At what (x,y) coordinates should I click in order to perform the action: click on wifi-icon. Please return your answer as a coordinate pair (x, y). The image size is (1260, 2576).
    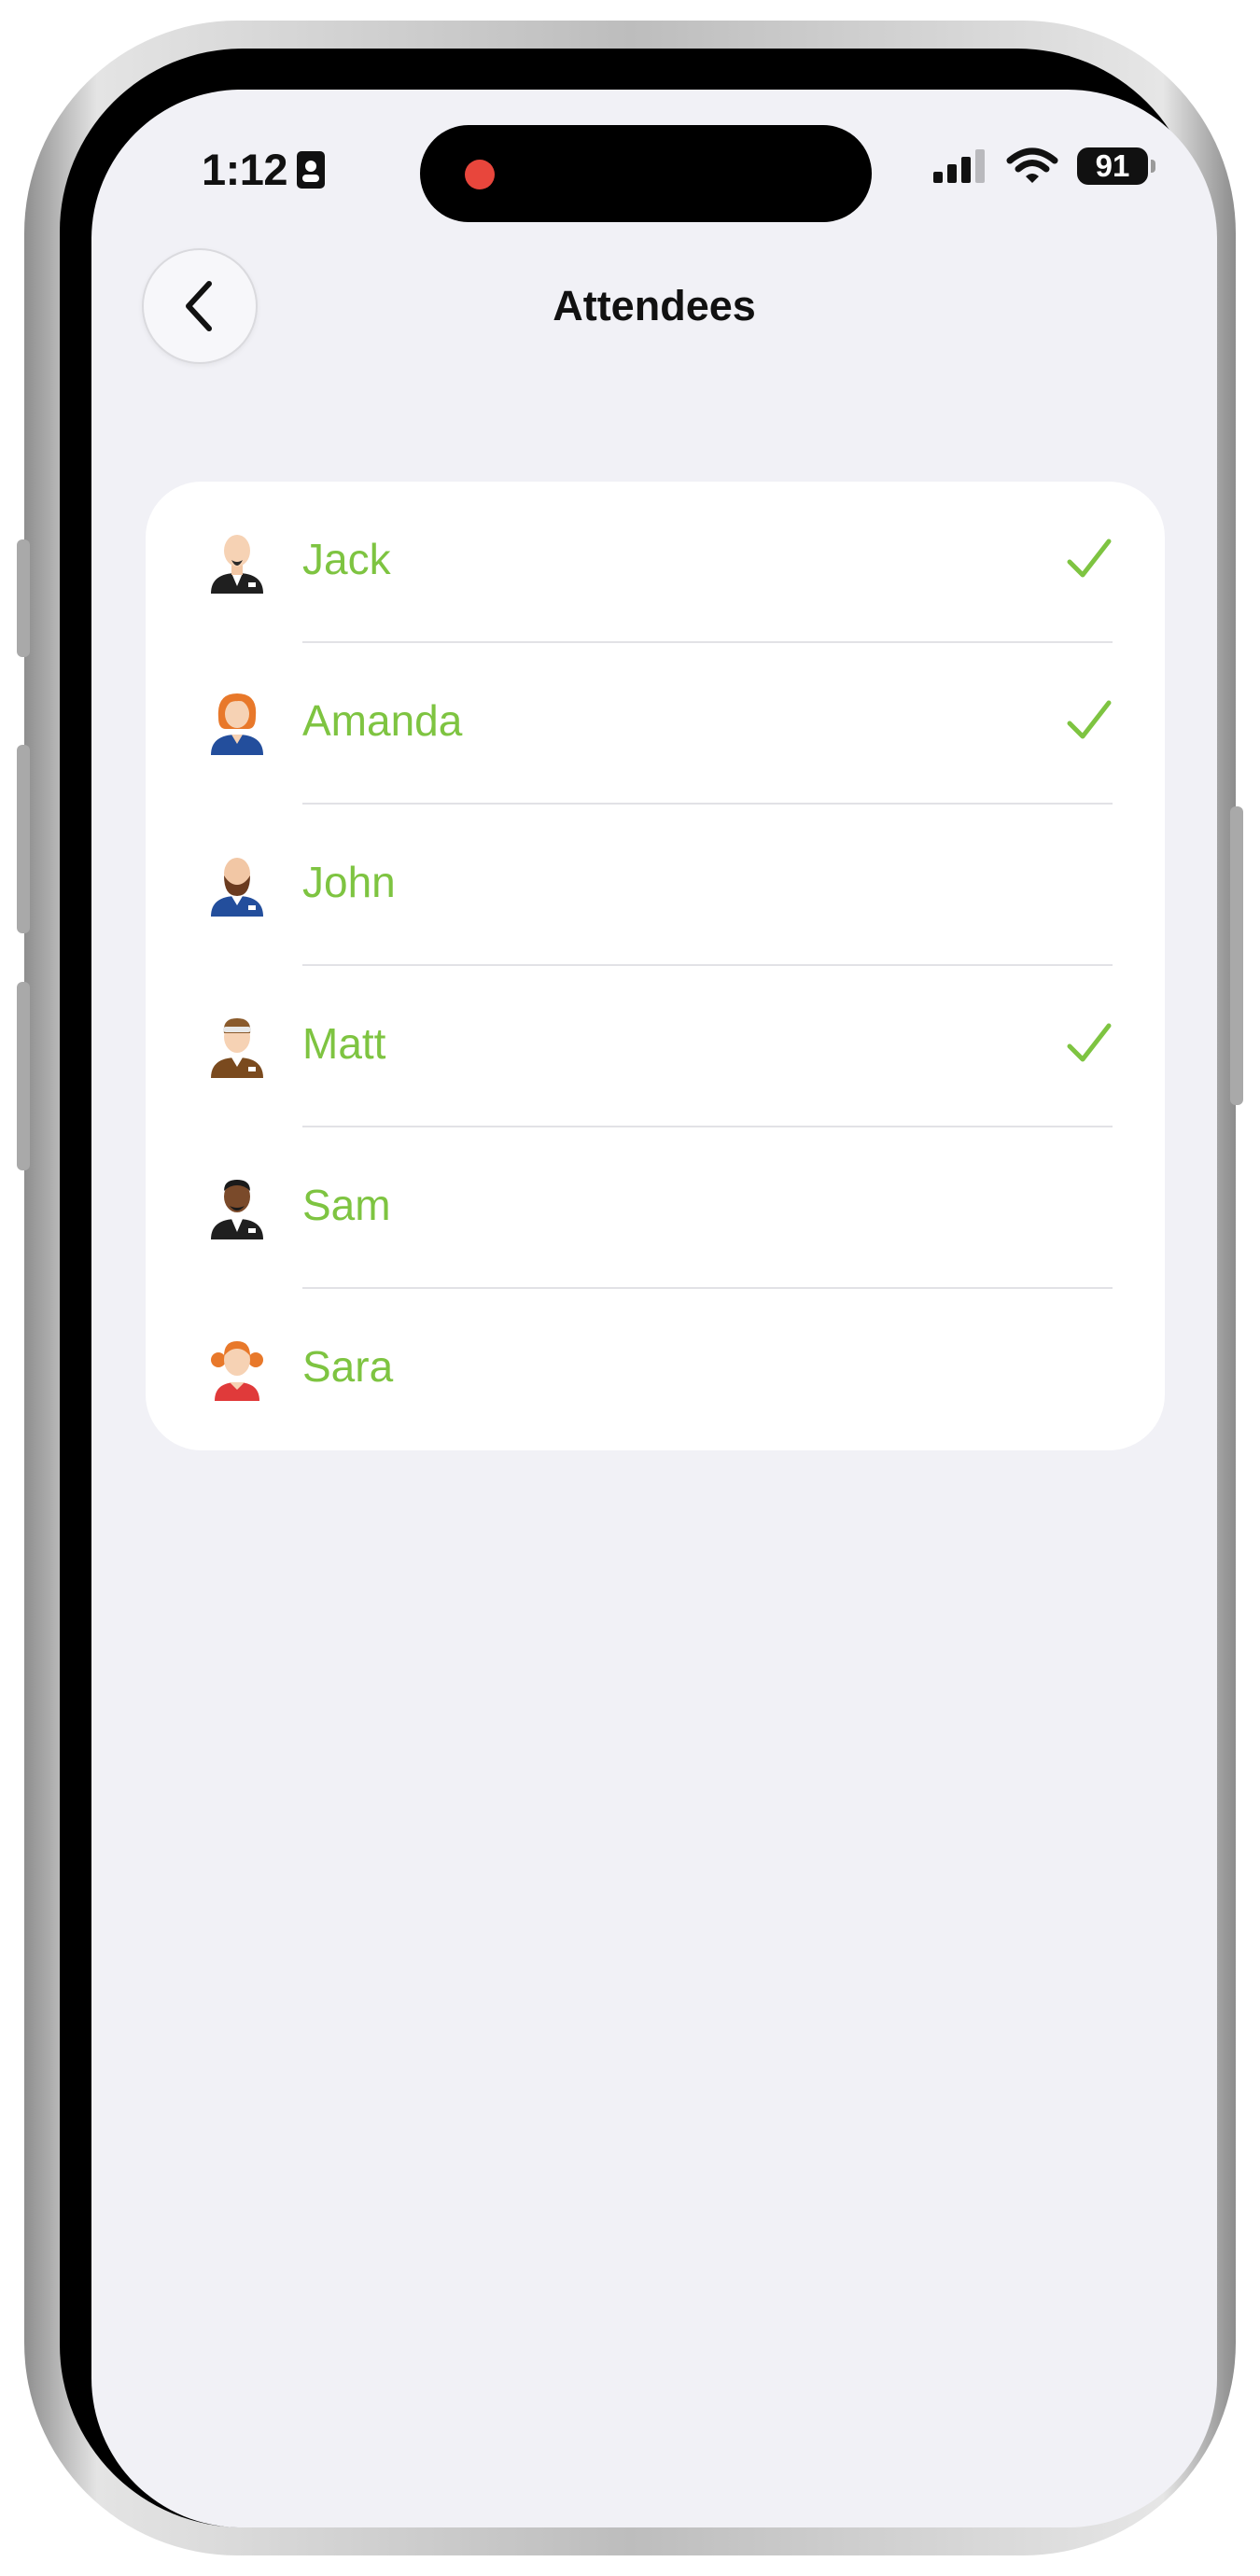
    Looking at the image, I should click on (1032, 165).